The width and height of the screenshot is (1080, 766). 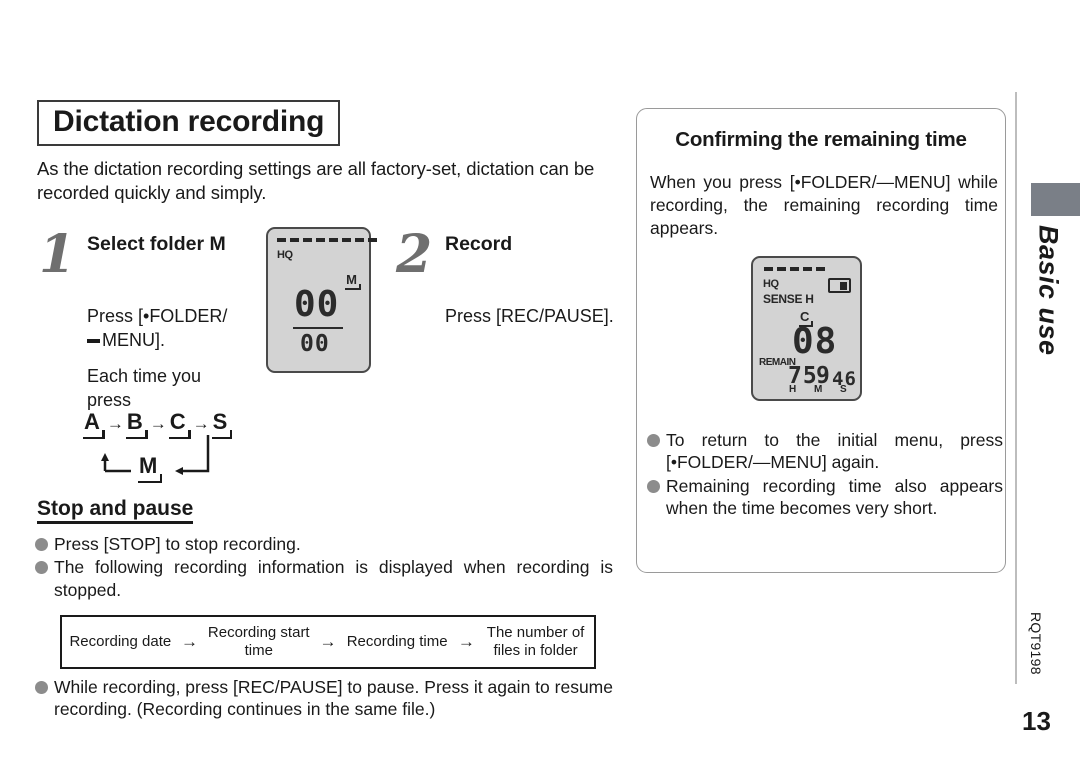 I want to click on lcd-unit-labels: H M S, so click(x=818, y=389).